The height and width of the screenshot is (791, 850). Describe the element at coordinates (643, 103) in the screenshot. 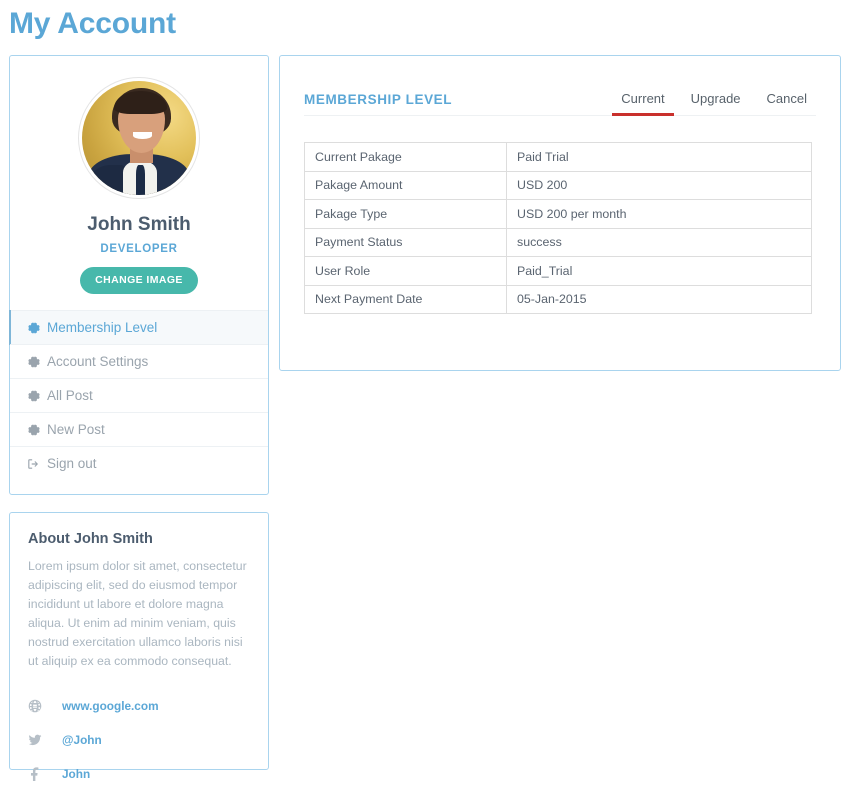

I see `tab-current: Current` at that location.